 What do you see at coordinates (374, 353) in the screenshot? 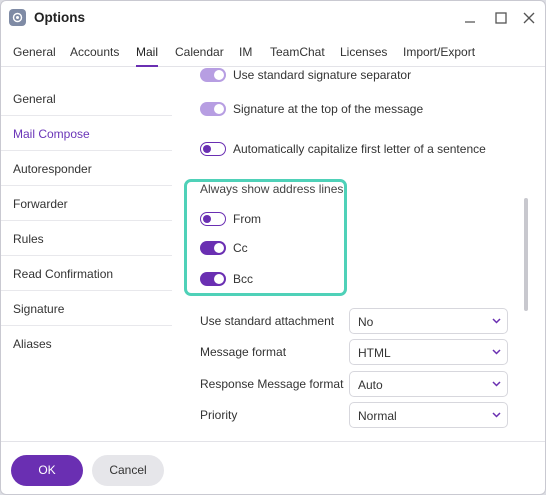
I see `select-value: HTML` at bounding box center [374, 353].